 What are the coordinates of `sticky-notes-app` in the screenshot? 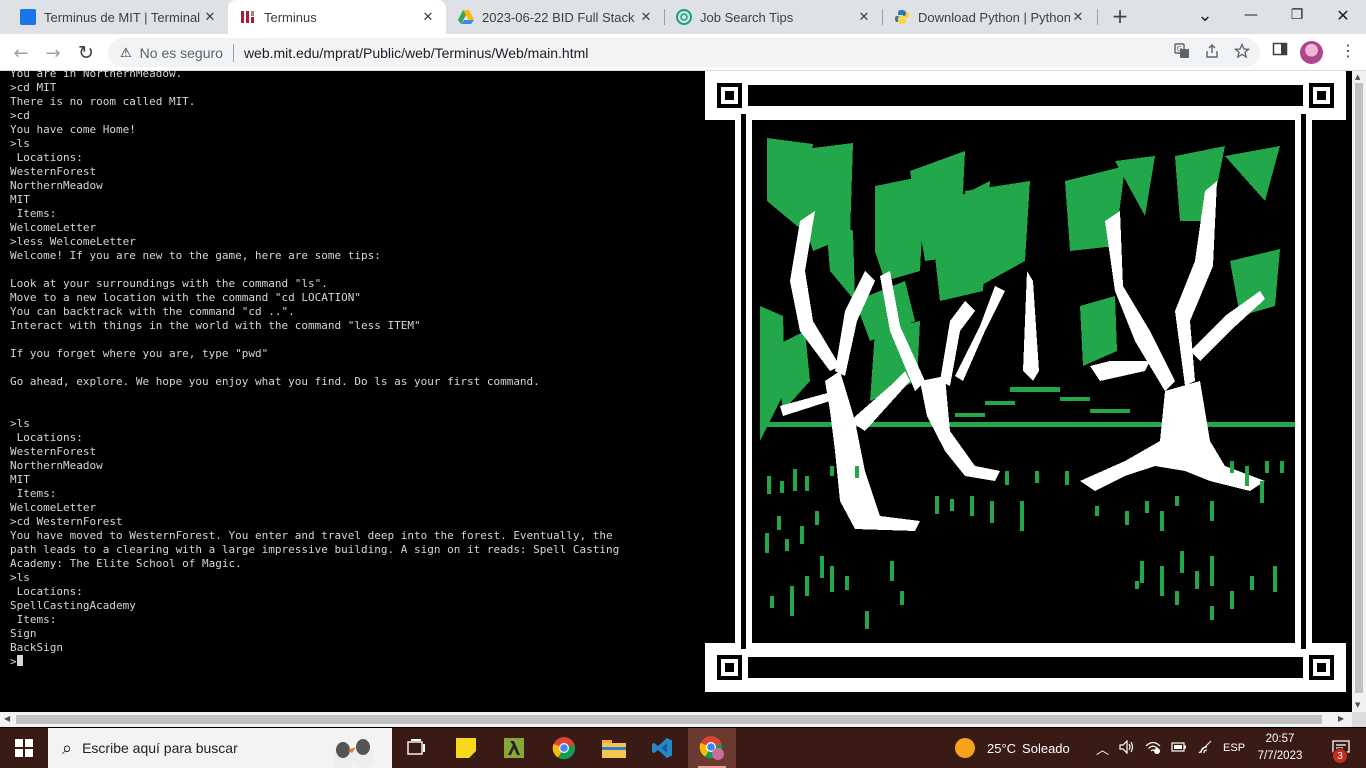 It's located at (466, 748).